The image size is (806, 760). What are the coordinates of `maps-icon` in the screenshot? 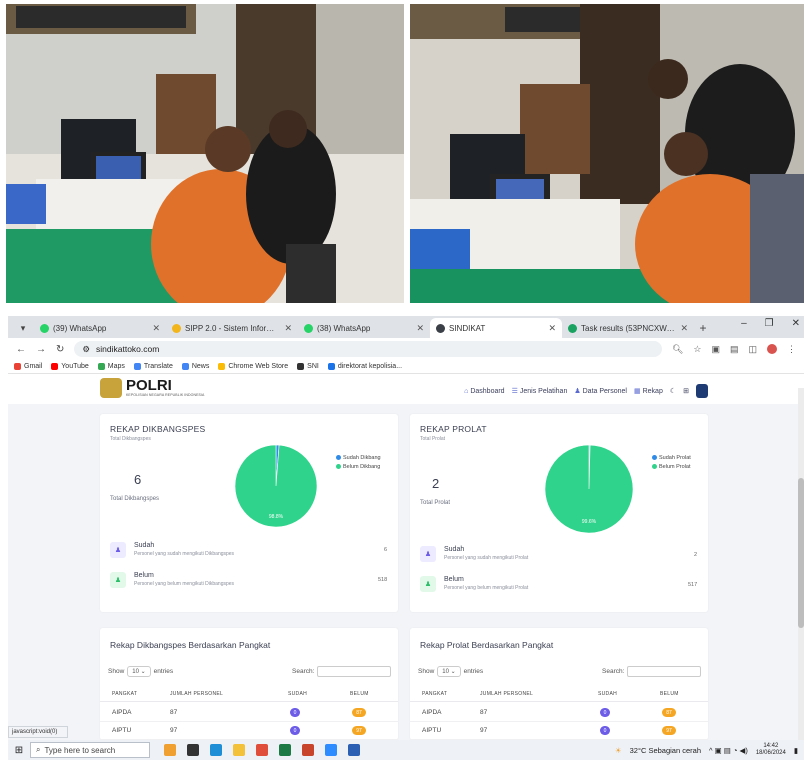 It's located at (101, 366).